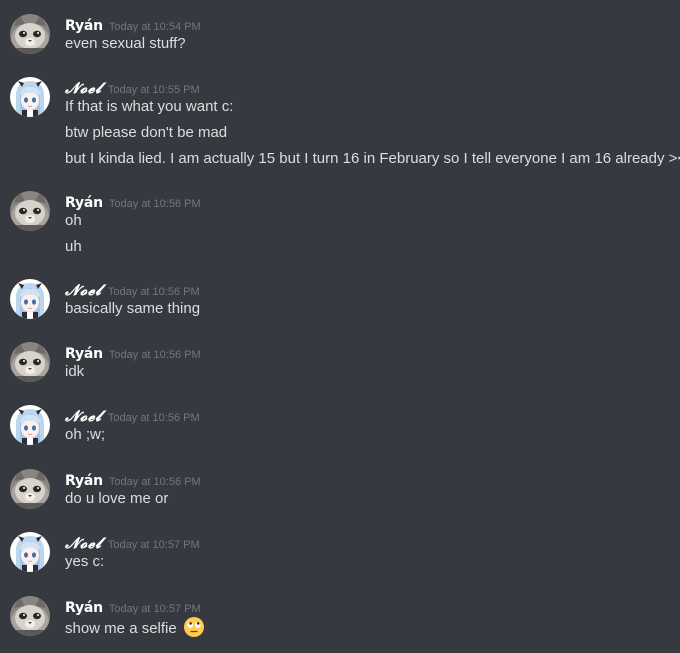  I want to click on message-text: oh ;w;, so click(85, 434).